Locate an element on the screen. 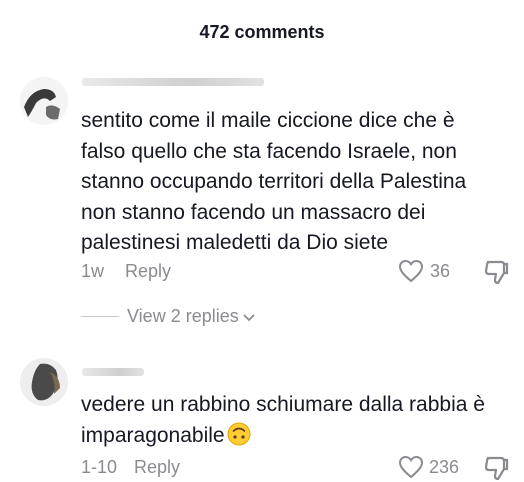  comment-line-with-emoji: imparagonabile is located at coordinates (283, 436).